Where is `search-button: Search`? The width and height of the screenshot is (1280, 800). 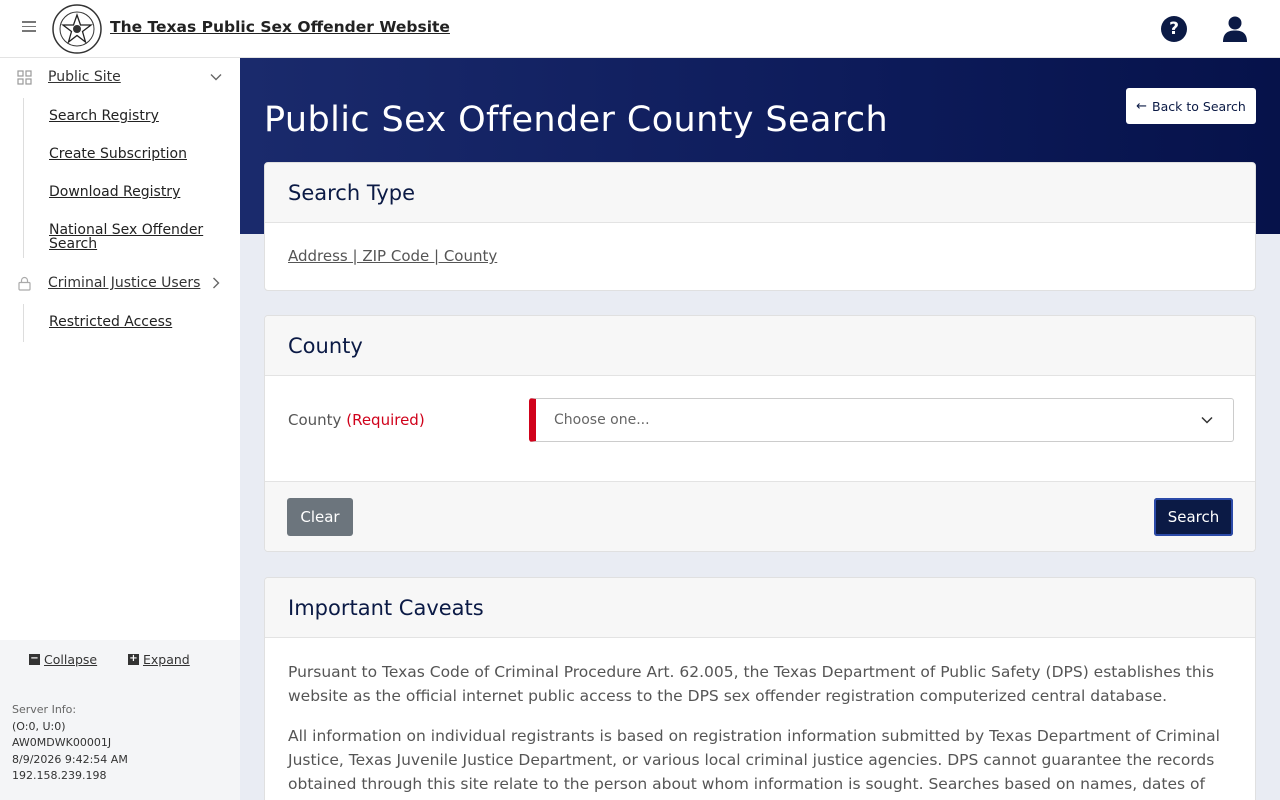 search-button: Search is located at coordinates (1193, 517).